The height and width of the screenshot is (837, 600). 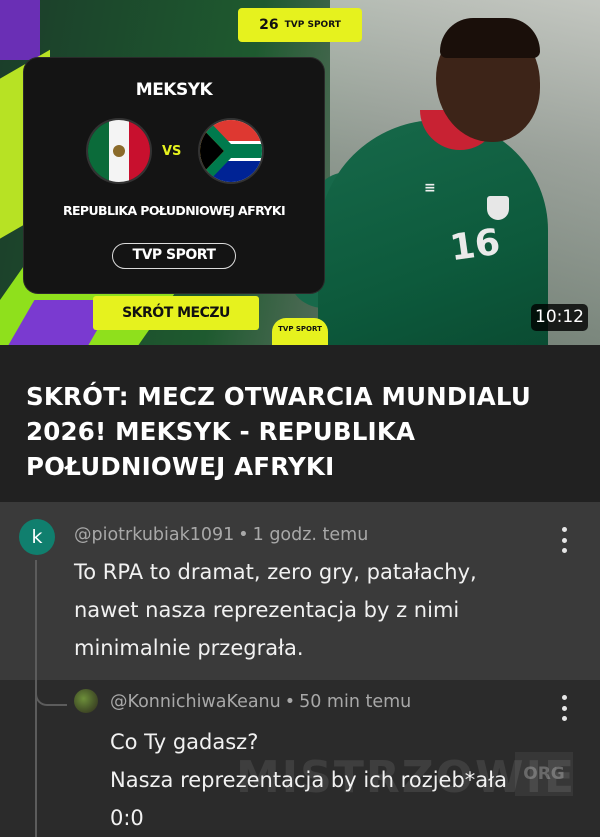 What do you see at coordinates (498, 208) in the screenshot?
I see `federation-crest-icon` at bounding box center [498, 208].